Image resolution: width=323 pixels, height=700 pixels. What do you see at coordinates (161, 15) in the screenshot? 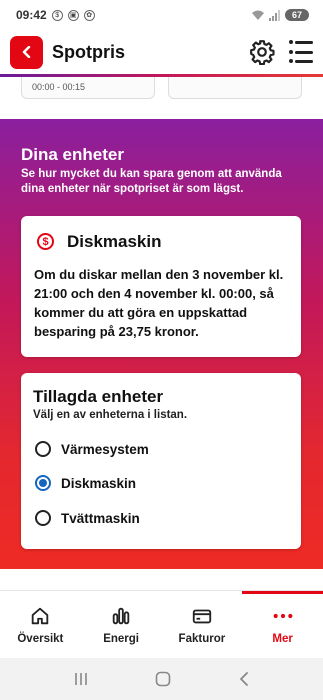
I see `status-bar: 09:42 $ ▣ ✿ 67` at bounding box center [161, 15].